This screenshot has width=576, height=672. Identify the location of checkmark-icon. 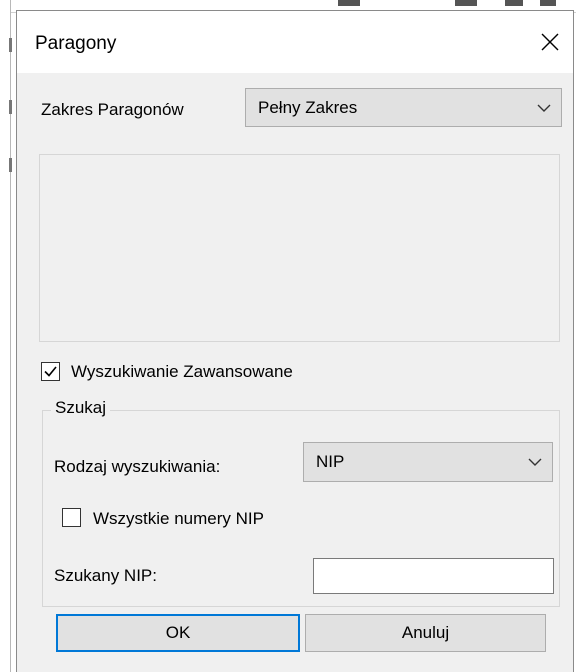
(50, 371).